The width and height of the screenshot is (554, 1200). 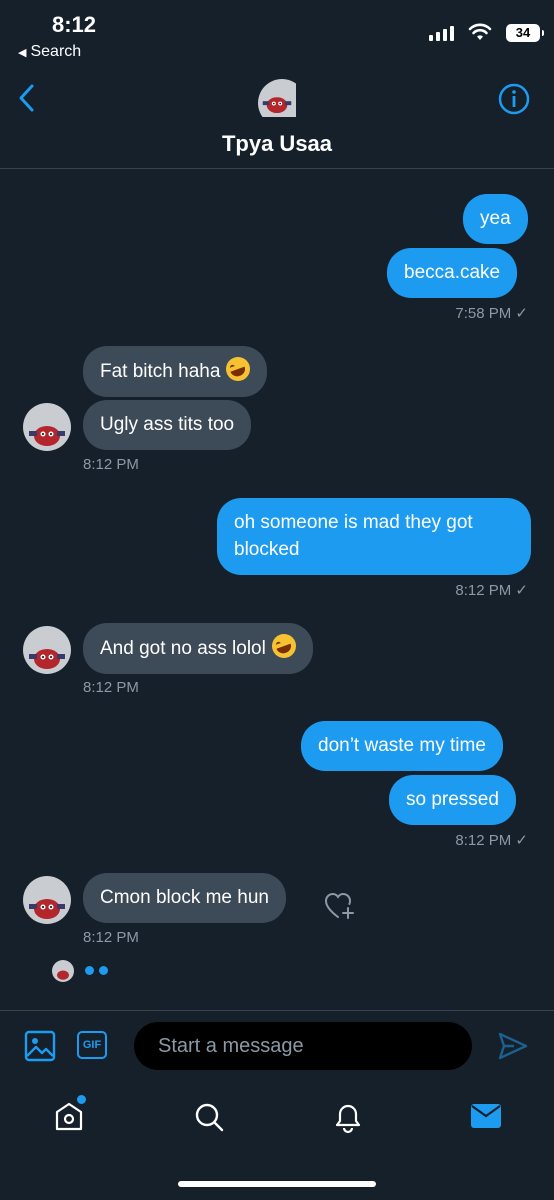 I want to click on message-text-line: blocked, so click(x=267, y=549).